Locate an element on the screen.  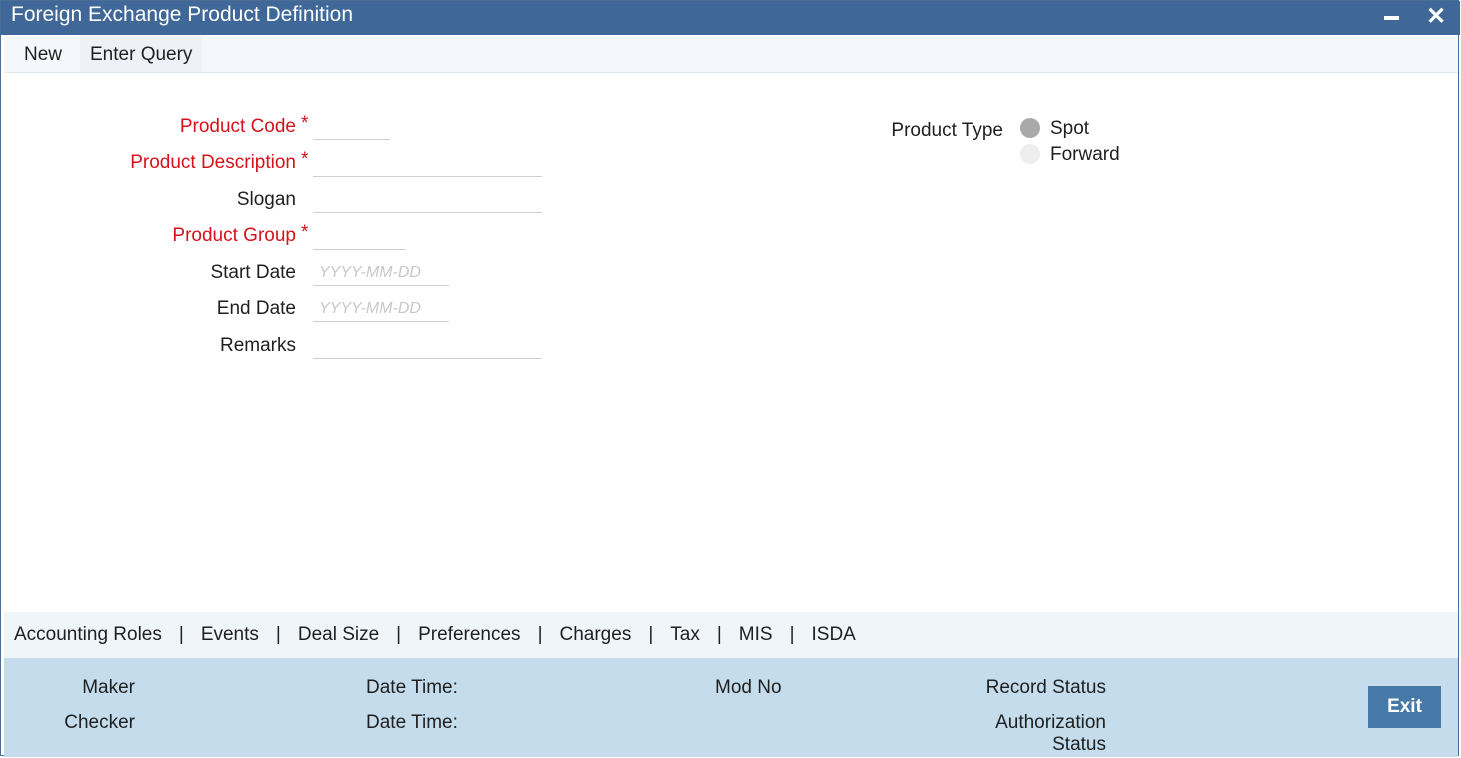
end-date-label: End Date is located at coordinates (256, 308).